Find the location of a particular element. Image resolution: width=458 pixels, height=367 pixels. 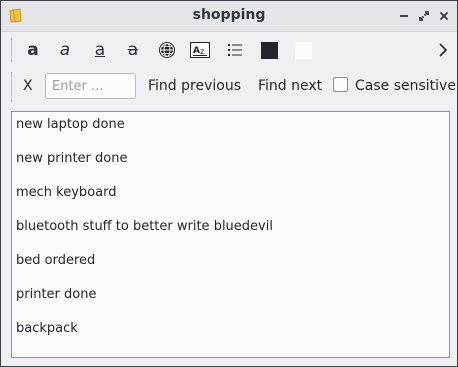

format-toolbar: a a a a A z is located at coordinates (229, 50).